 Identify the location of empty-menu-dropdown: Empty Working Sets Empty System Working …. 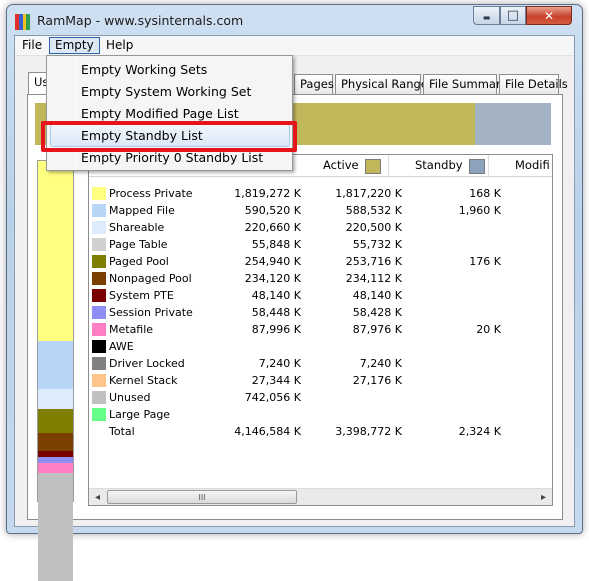
(169, 113).